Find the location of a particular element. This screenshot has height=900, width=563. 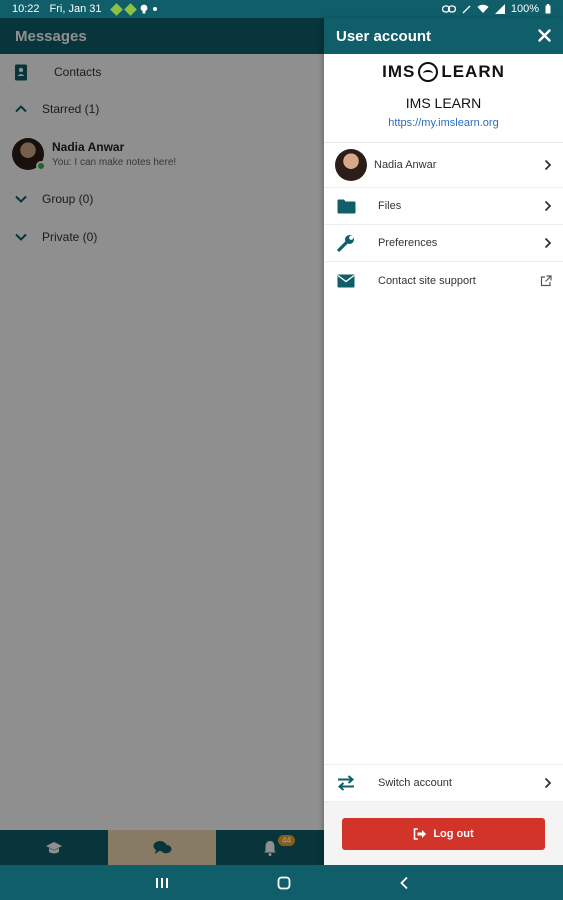

switch-account-row: Switch account is located at coordinates (443, 783).